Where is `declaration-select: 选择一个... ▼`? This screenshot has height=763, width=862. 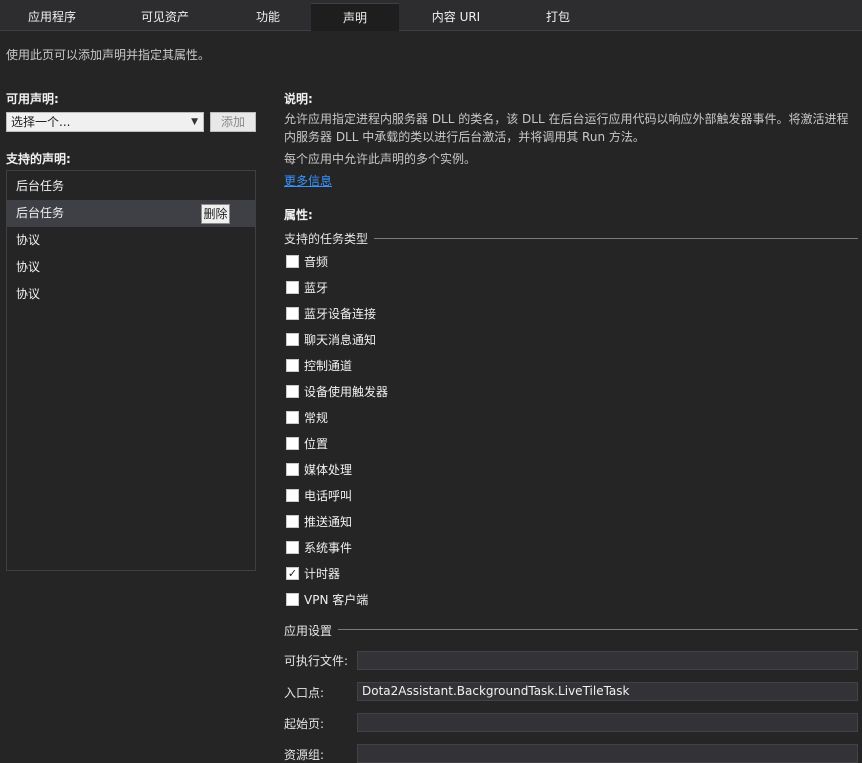
declaration-select: 选择一个... ▼ is located at coordinates (105, 122).